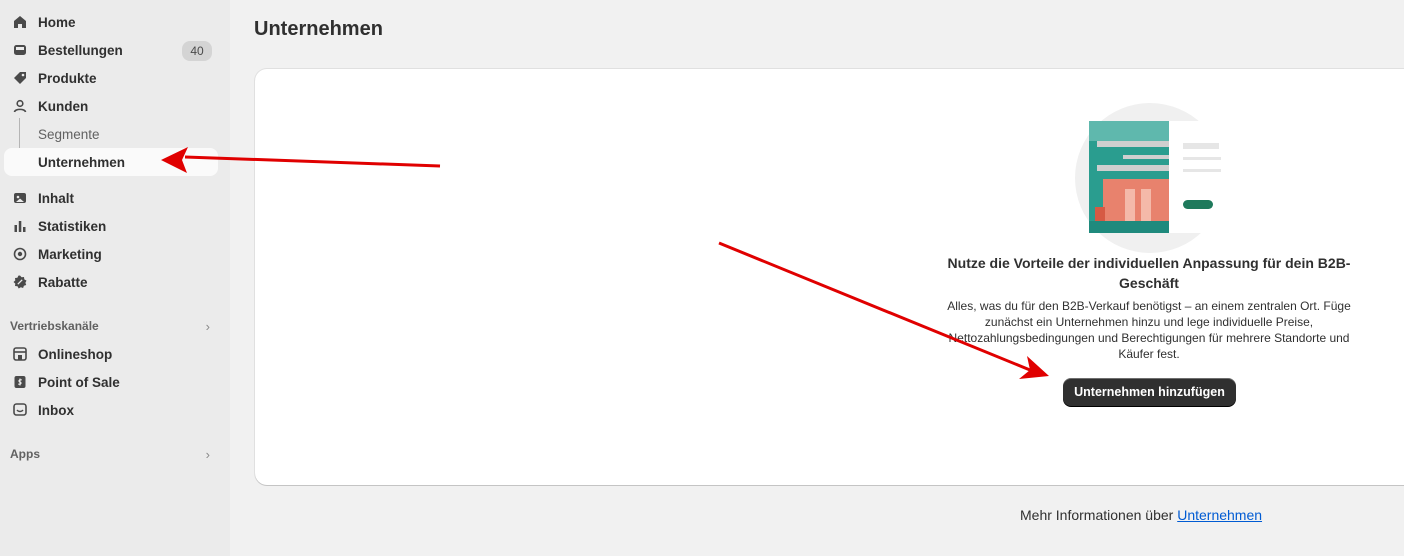 This screenshot has height=556, width=1404. Describe the element at coordinates (79, 382) in the screenshot. I see `sidebar-item-label: Point of Sale` at that location.